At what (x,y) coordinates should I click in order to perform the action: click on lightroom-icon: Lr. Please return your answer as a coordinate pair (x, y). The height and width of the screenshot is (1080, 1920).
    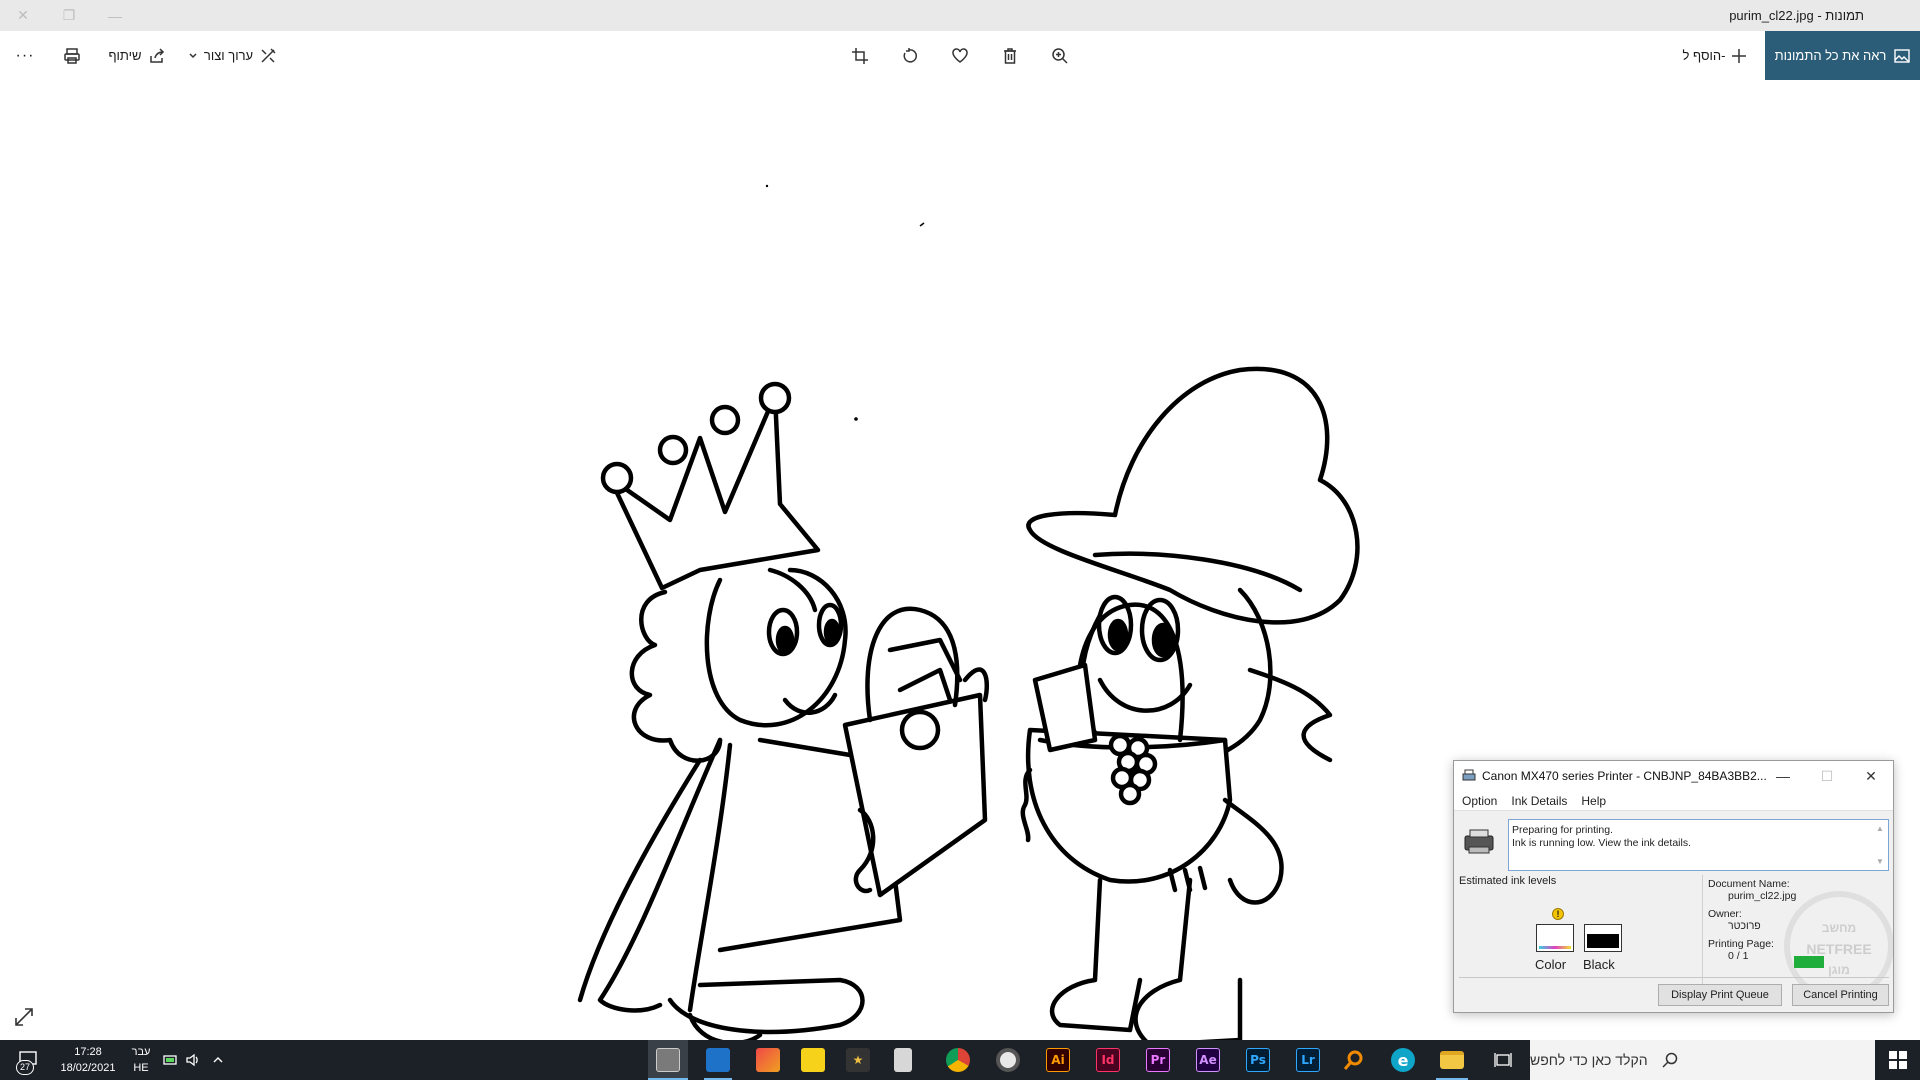
    Looking at the image, I should click on (1308, 1060).